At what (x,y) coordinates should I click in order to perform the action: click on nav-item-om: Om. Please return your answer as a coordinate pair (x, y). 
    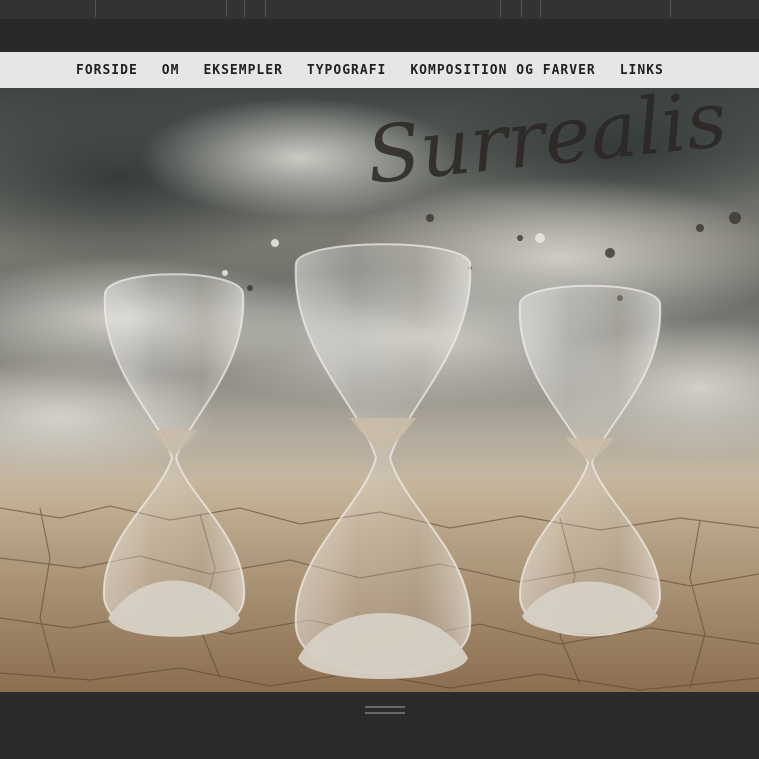
    Looking at the image, I should click on (171, 70).